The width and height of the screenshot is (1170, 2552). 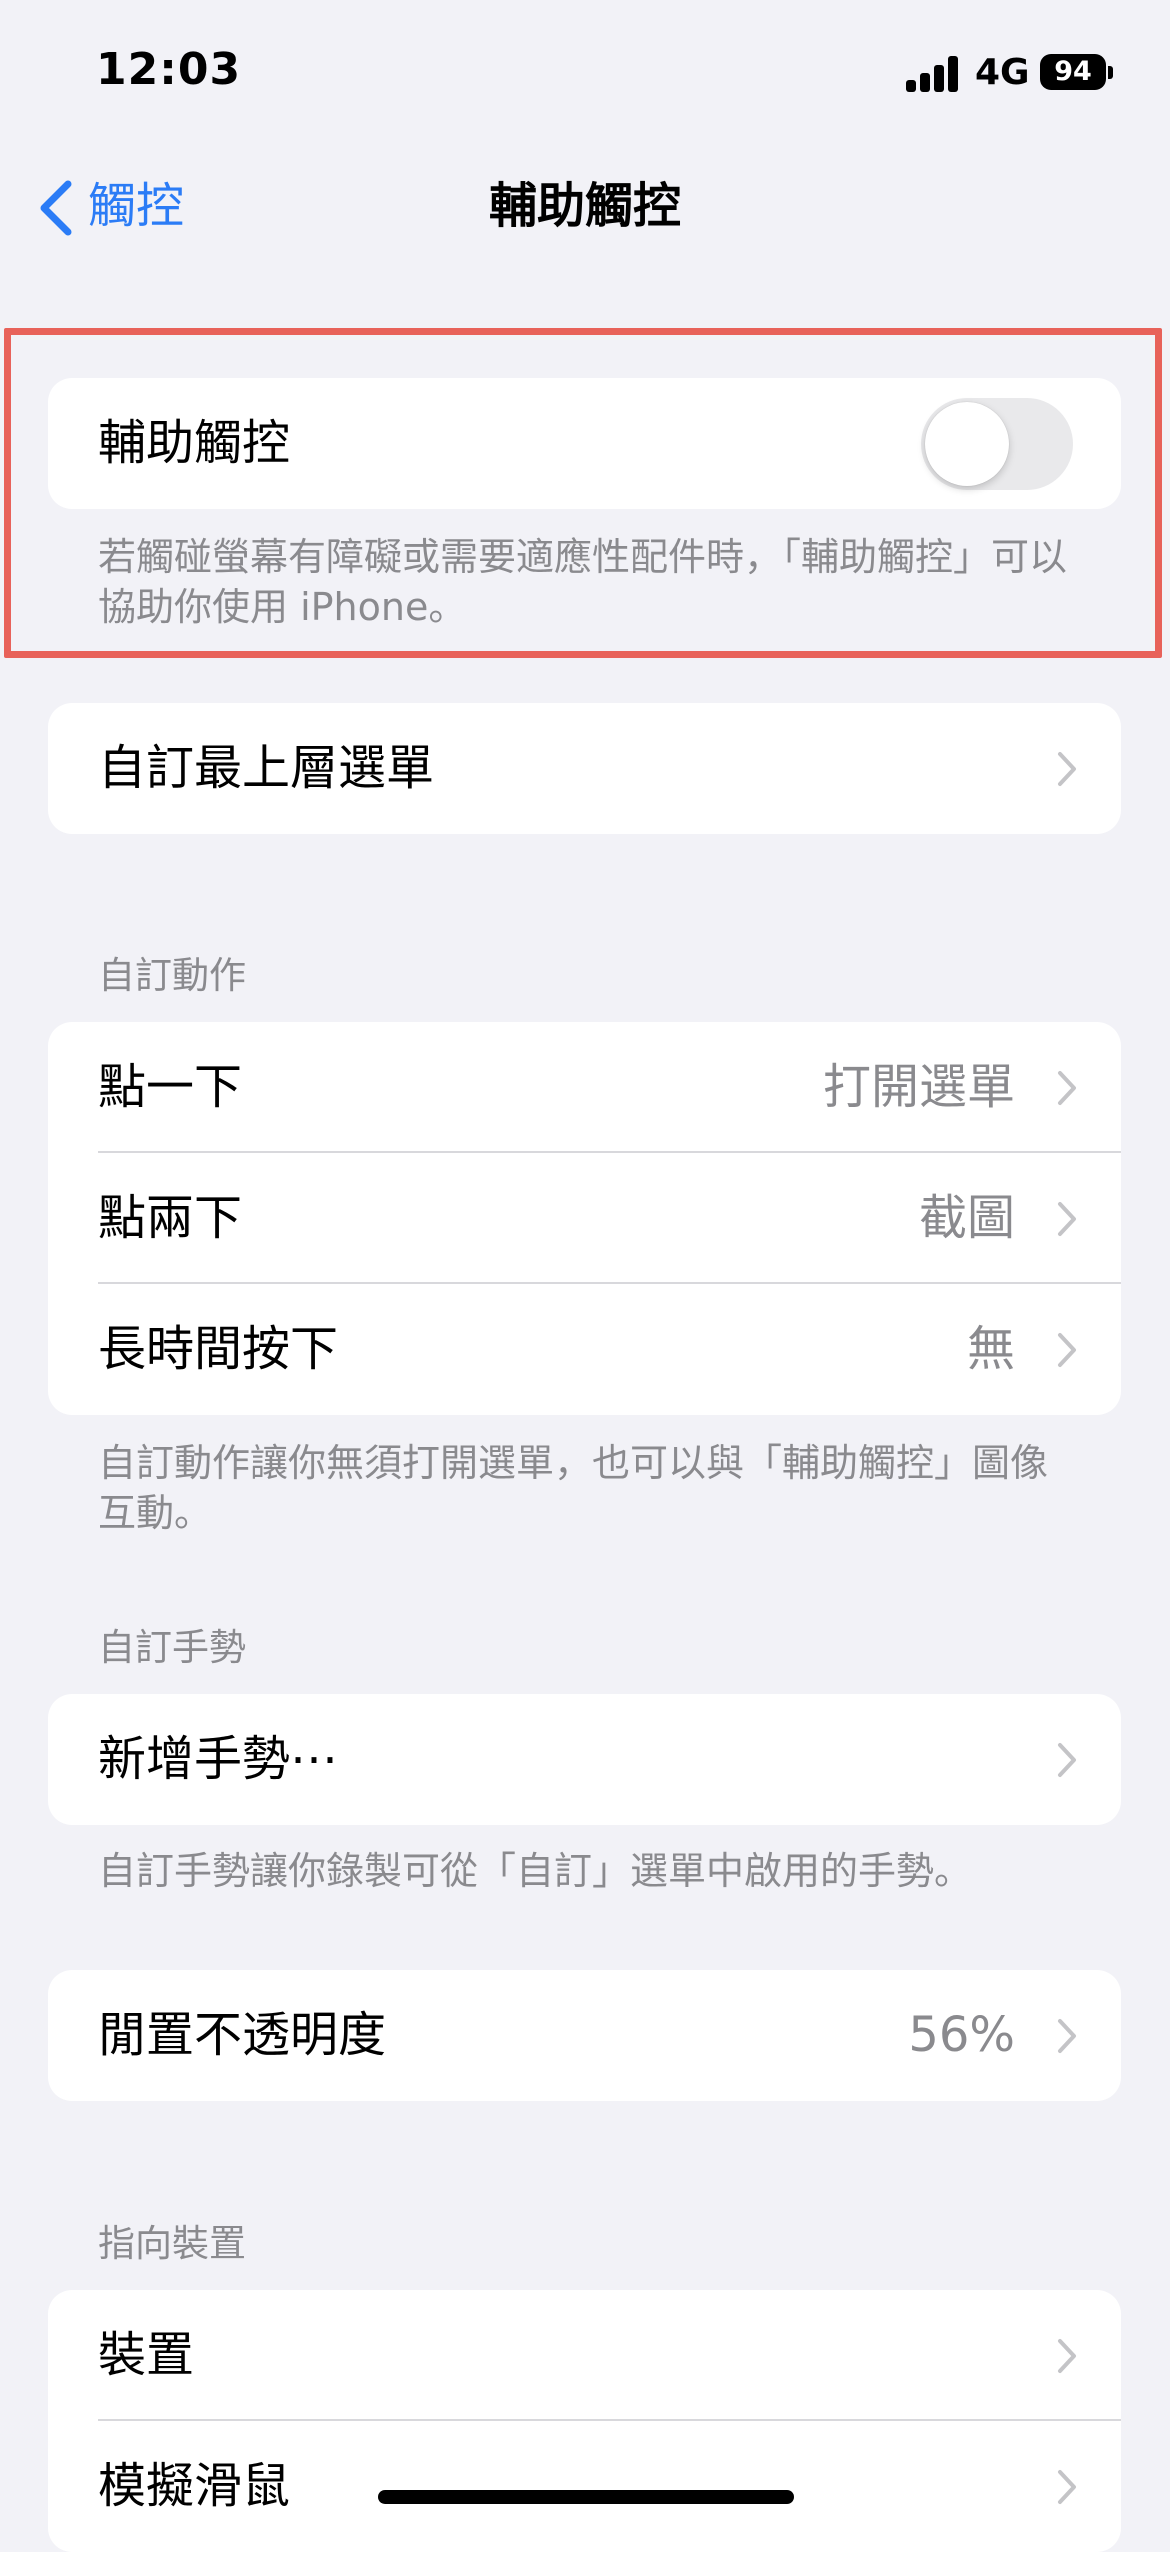 I want to click on long-press-label: 長時間按下, so click(x=218, y=1349).